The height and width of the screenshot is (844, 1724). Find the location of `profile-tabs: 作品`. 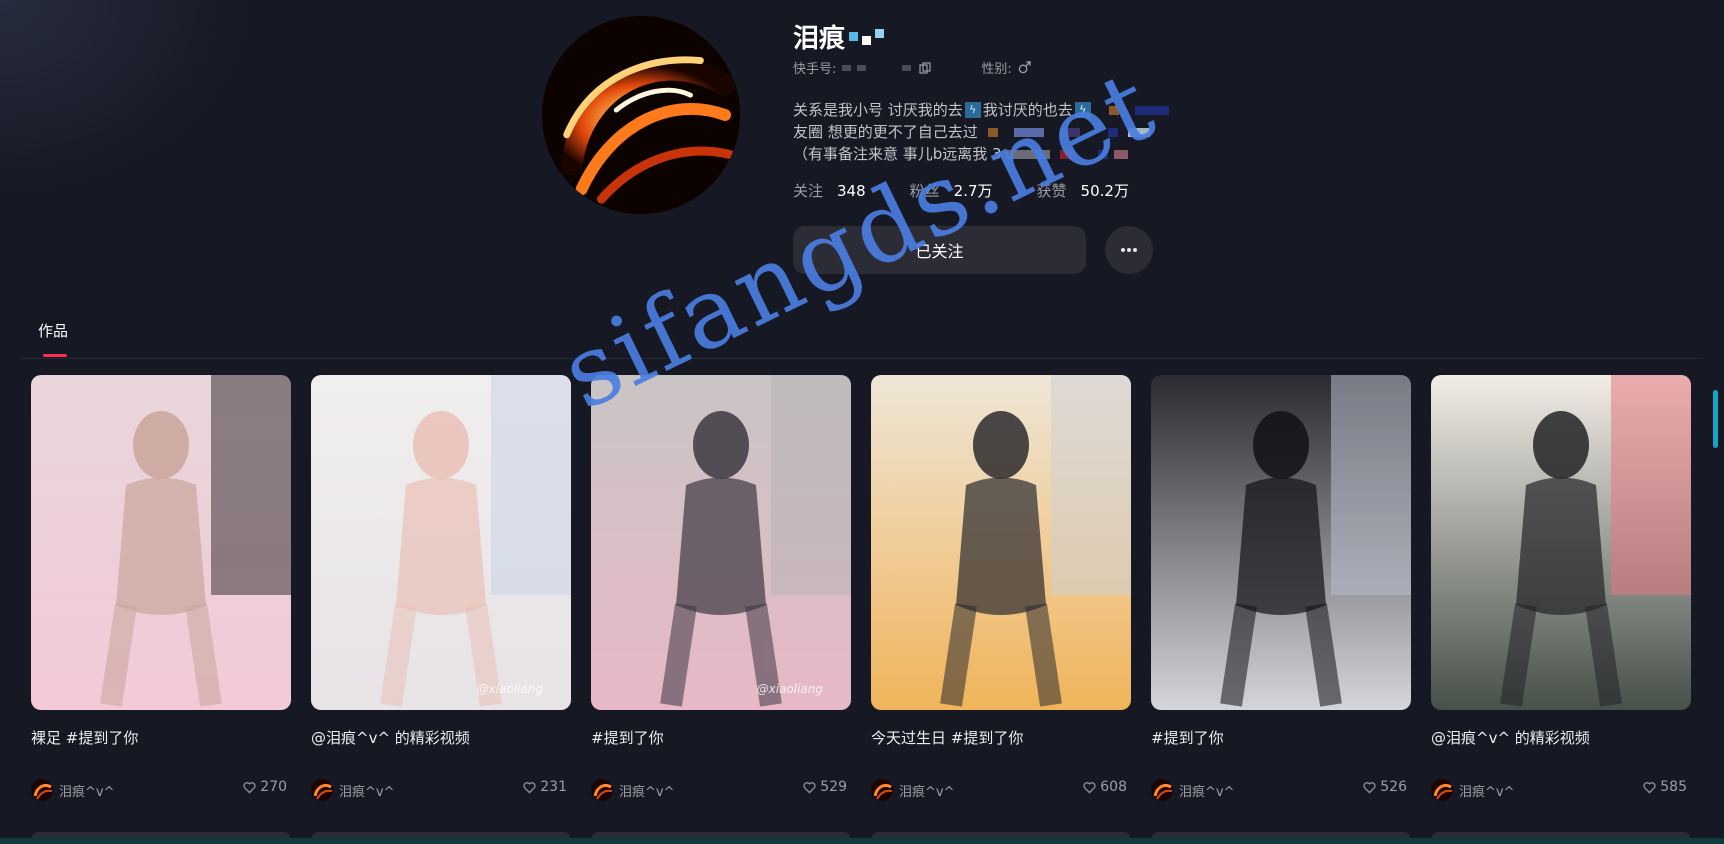

profile-tabs: 作品 is located at coordinates (861, 334).